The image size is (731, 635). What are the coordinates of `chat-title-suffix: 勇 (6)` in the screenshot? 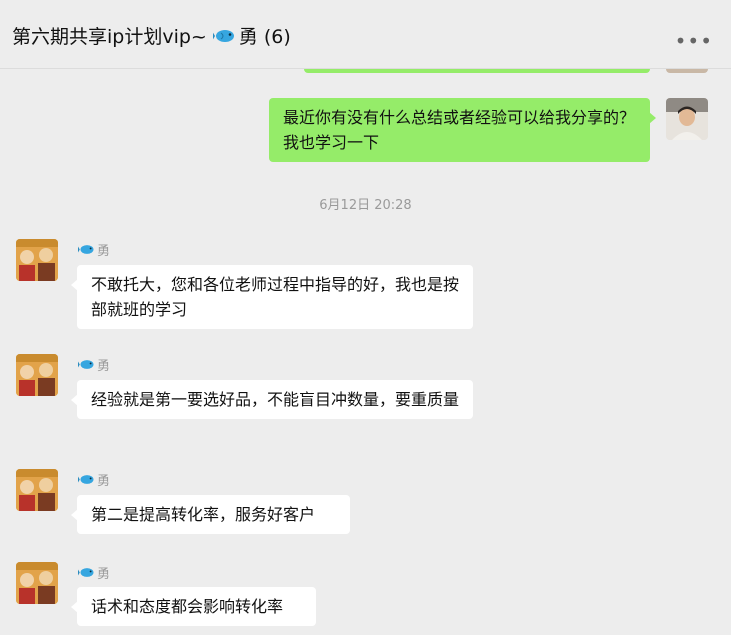 It's located at (264, 37).